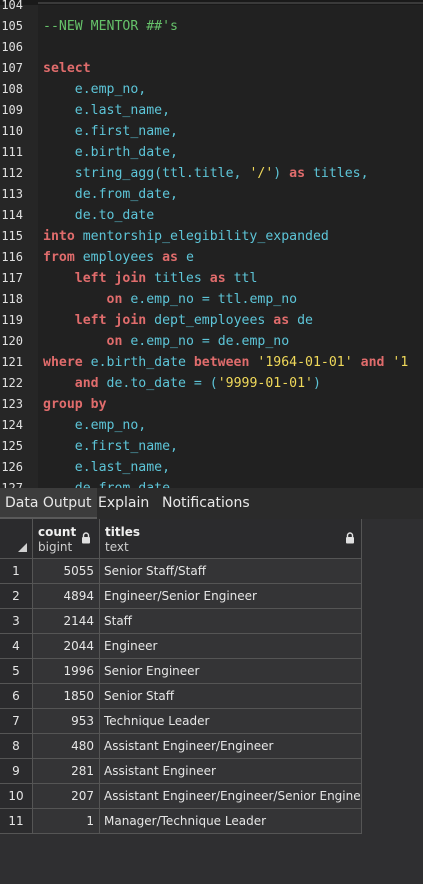 The width and height of the screenshot is (423, 884). What do you see at coordinates (178, 278) in the screenshot?
I see `code-token: titles` at bounding box center [178, 278].